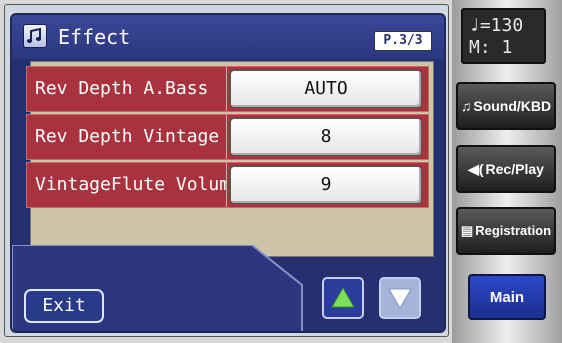 Image resolution: width=562 pixels, height=343 pixels. Describe the element at coordinates (227, 137) in the screenshot. I see `param-row-rev-depth-vintage: Rev Depth Vintage 8` at that location.